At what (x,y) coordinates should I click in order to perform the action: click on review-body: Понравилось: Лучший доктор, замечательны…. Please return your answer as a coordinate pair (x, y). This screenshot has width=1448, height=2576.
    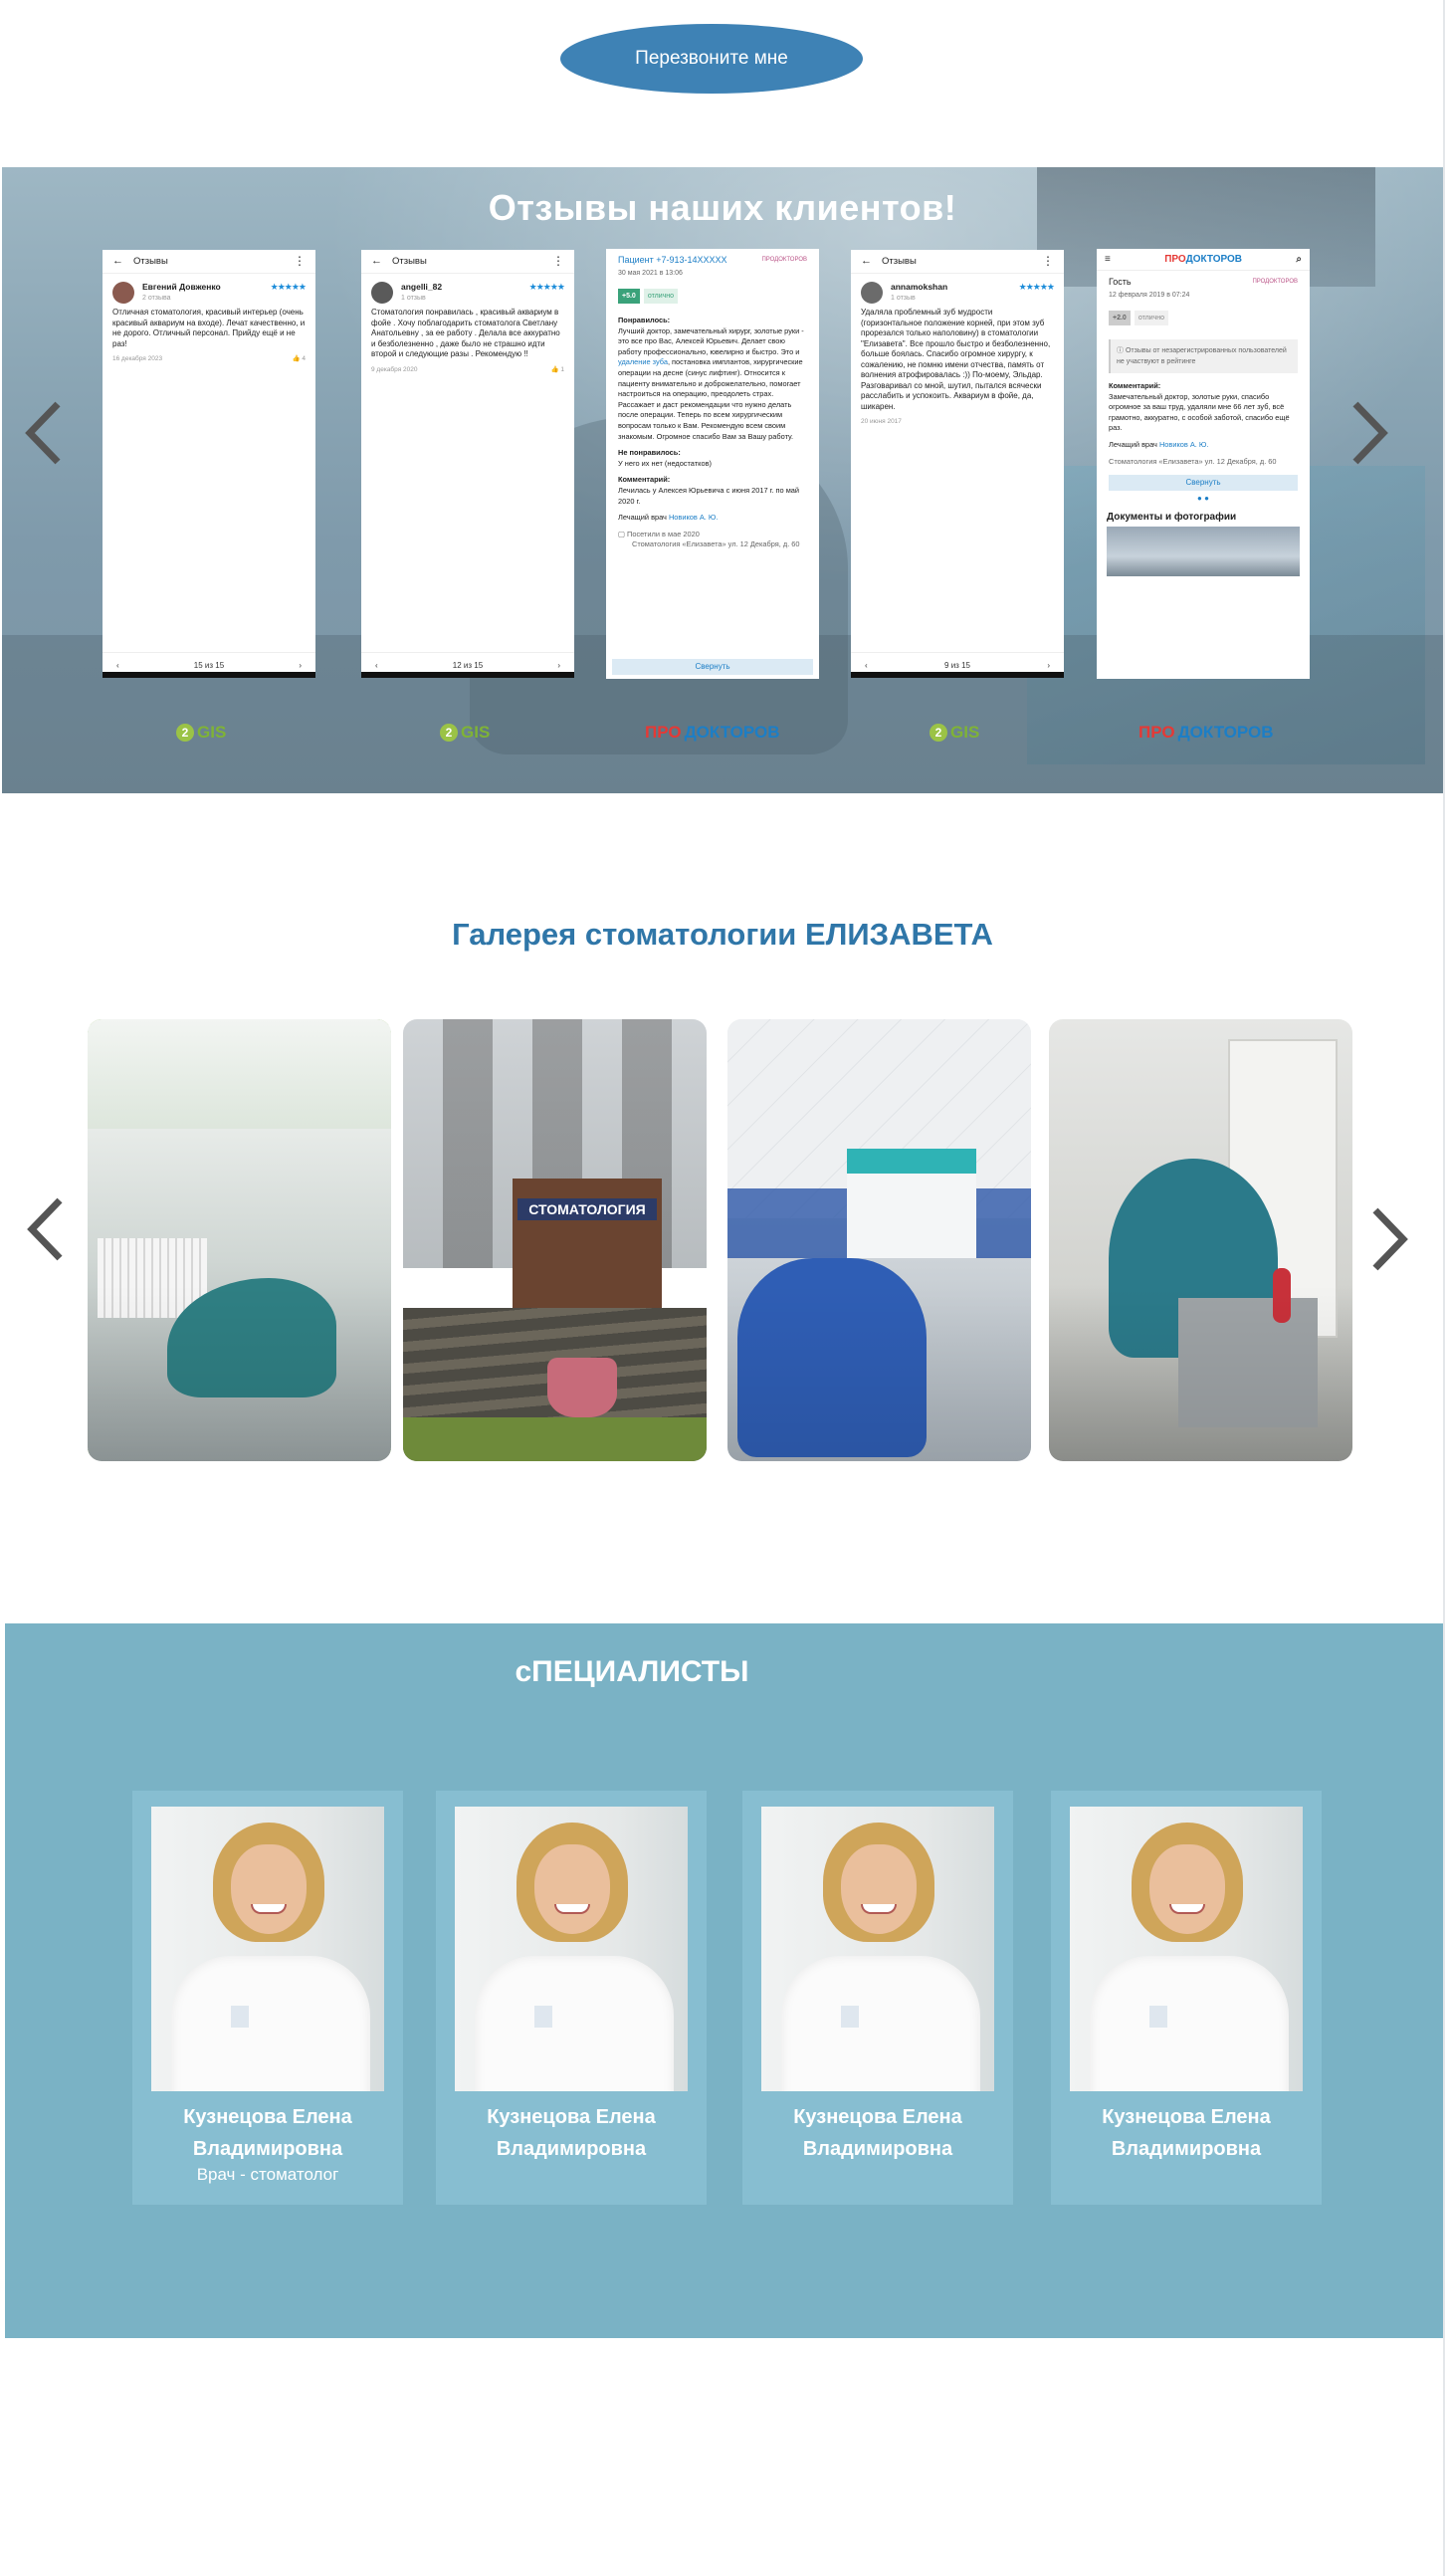
    Looking at the image, I should click on (712, 433).